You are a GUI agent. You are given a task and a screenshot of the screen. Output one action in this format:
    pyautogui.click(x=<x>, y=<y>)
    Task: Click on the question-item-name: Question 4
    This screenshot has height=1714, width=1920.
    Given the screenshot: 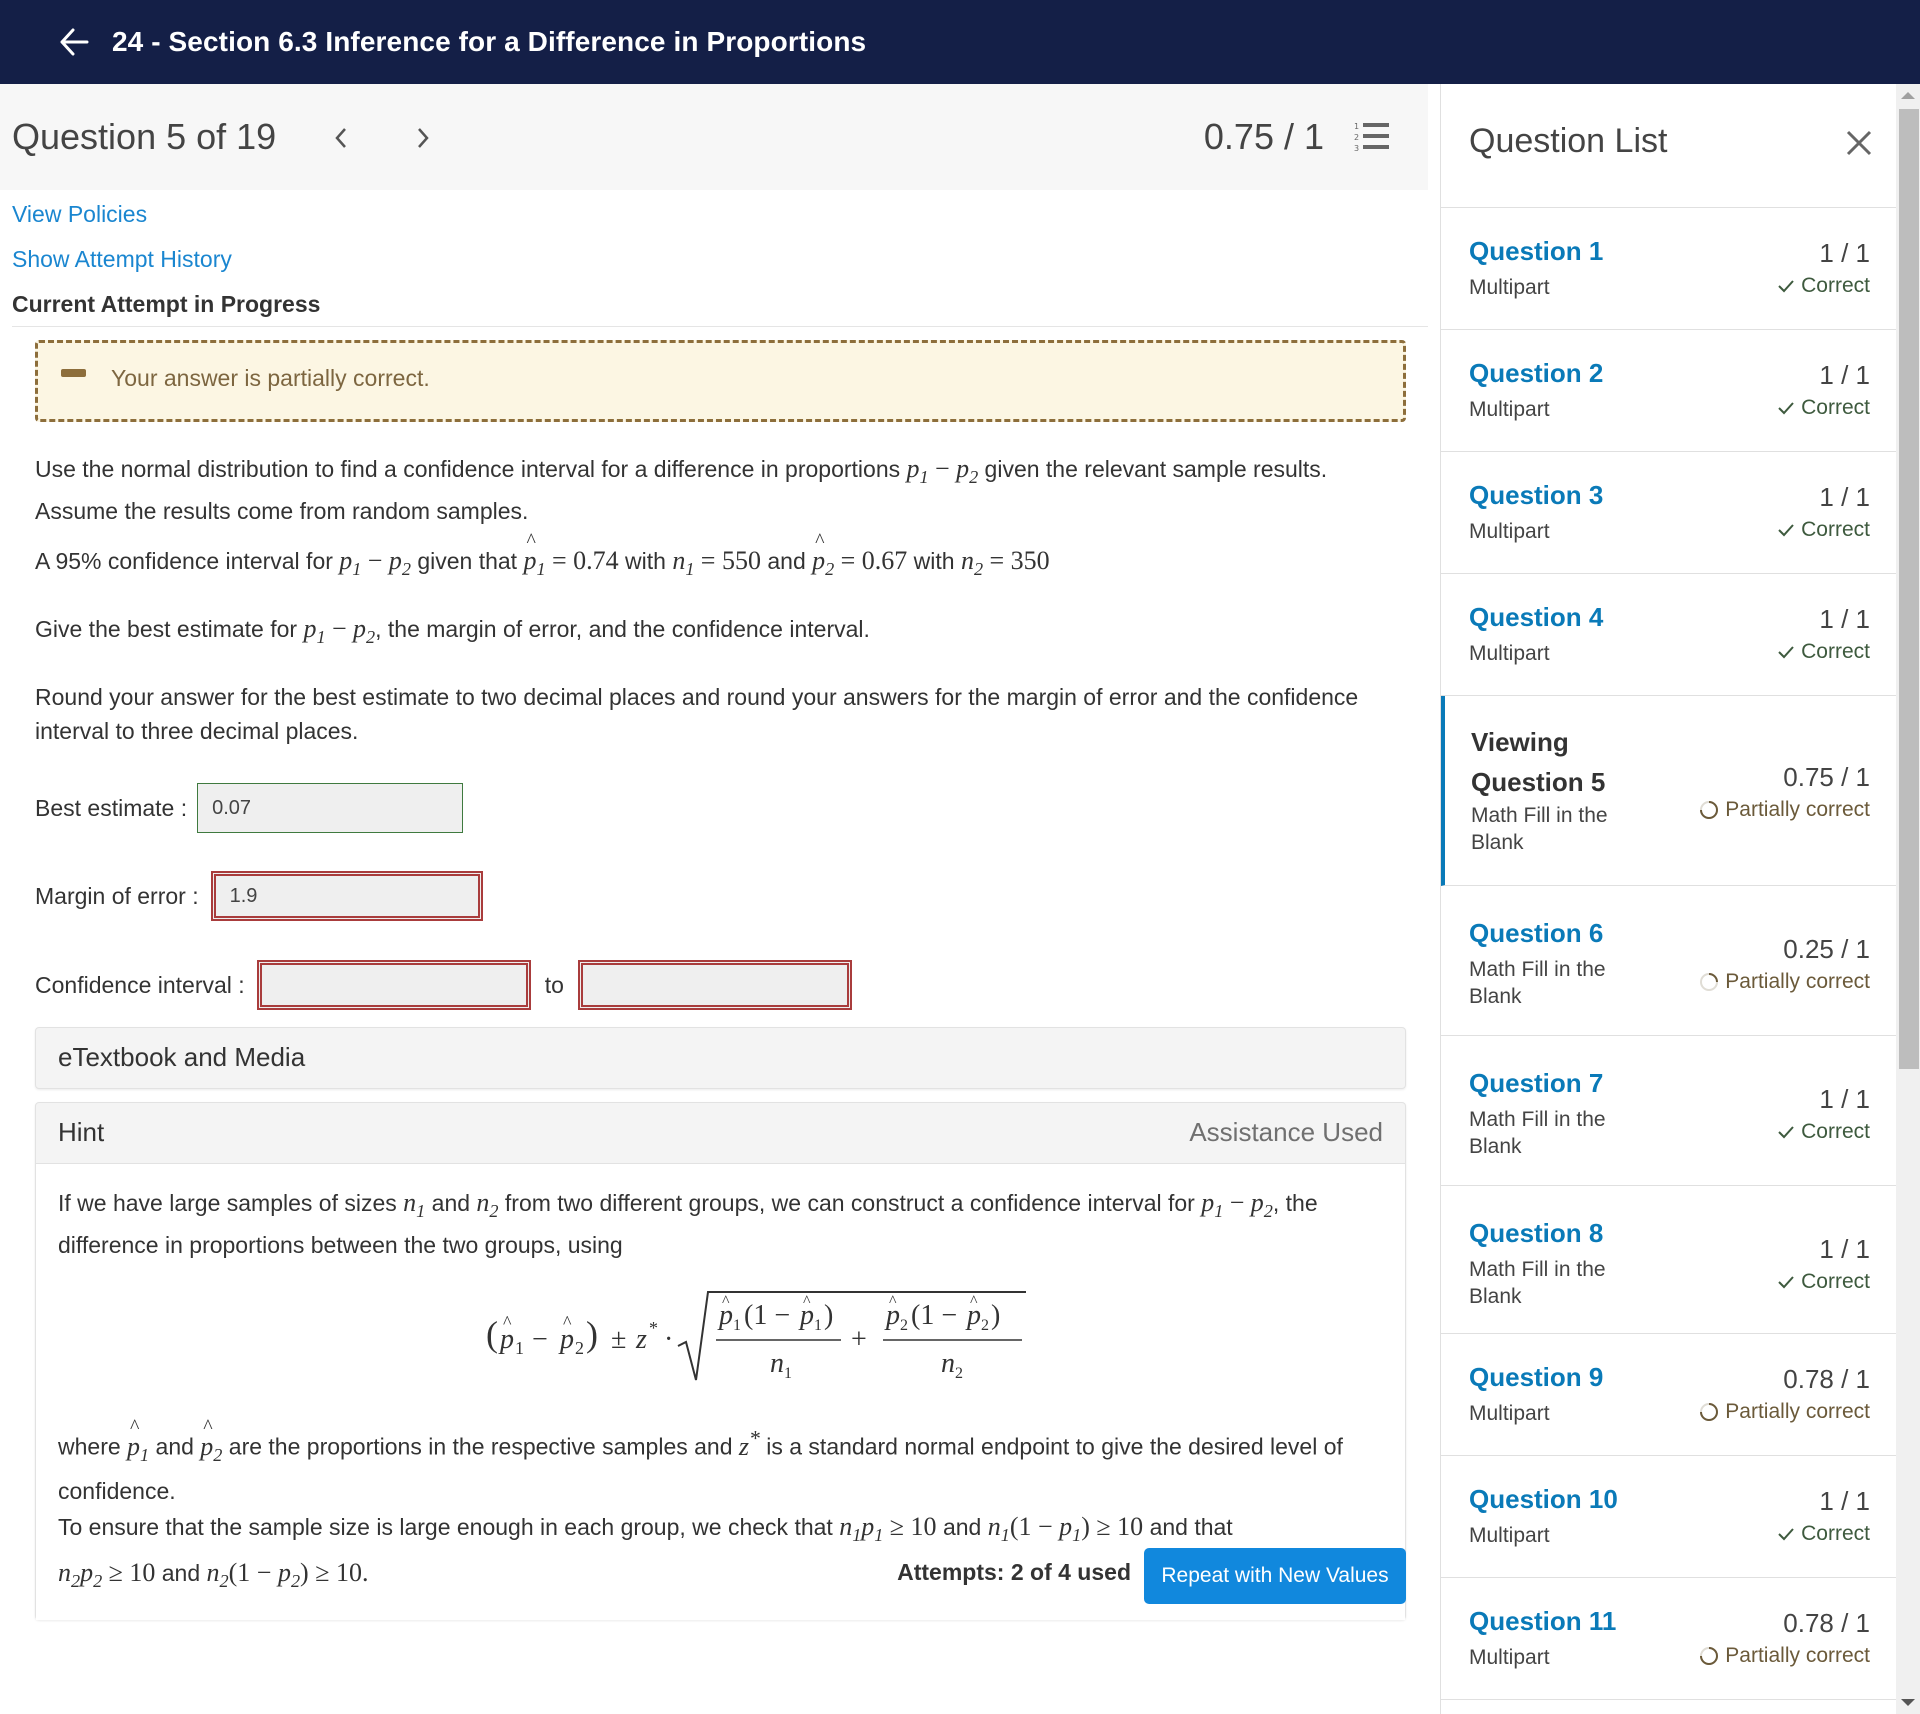 What is the action you would take?
    pyautogui.click(x=1536, y=617)
    